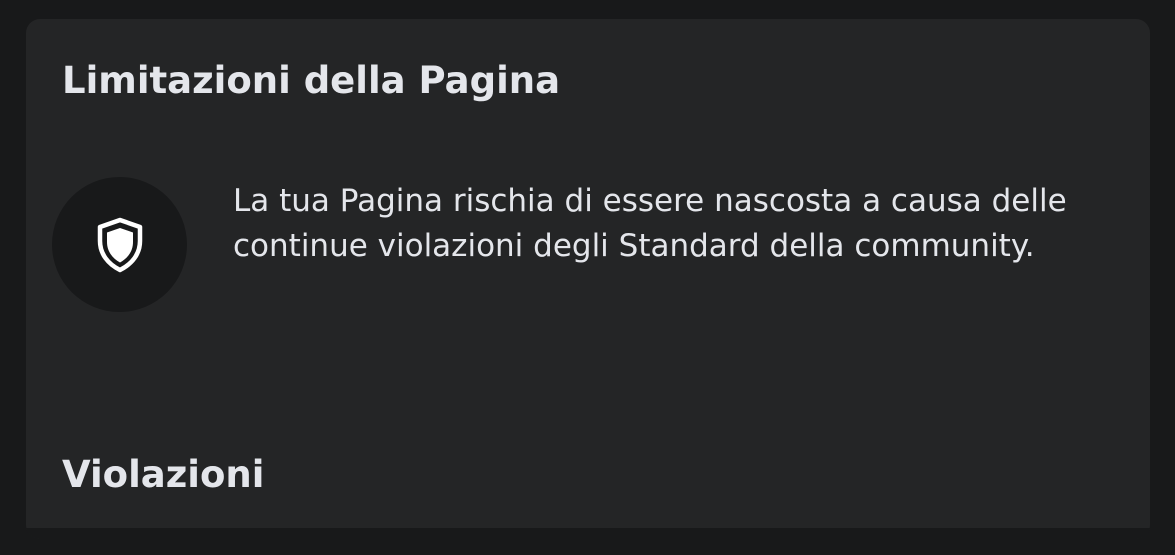 Image resolution: width=1175 pixels, height=555 pixels. I want to click on card-bottom-divider, so click(588, 533).